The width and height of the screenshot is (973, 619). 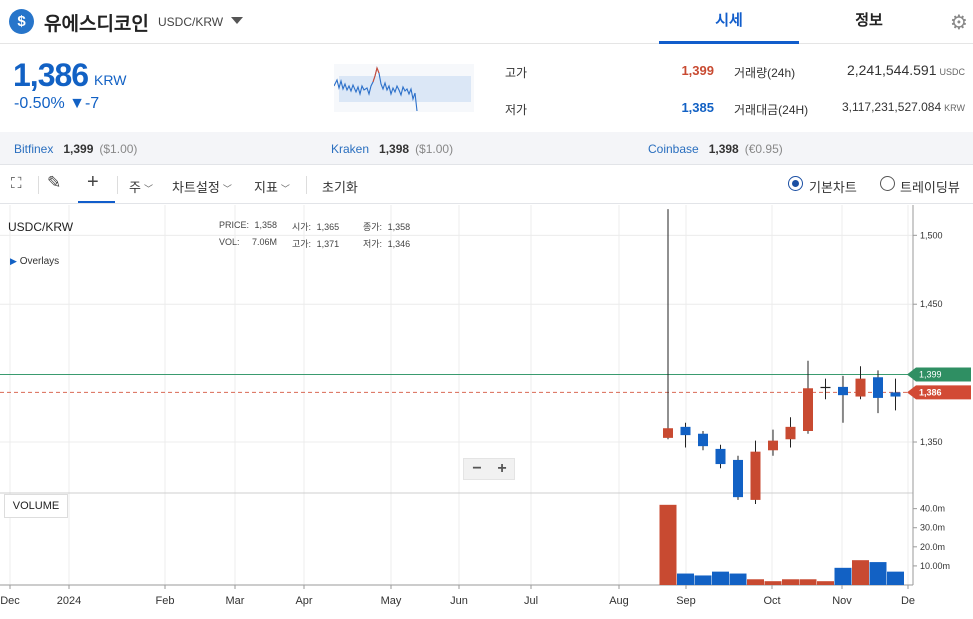 I want to click on price-unit: KRW, so click(x=110, y=80).